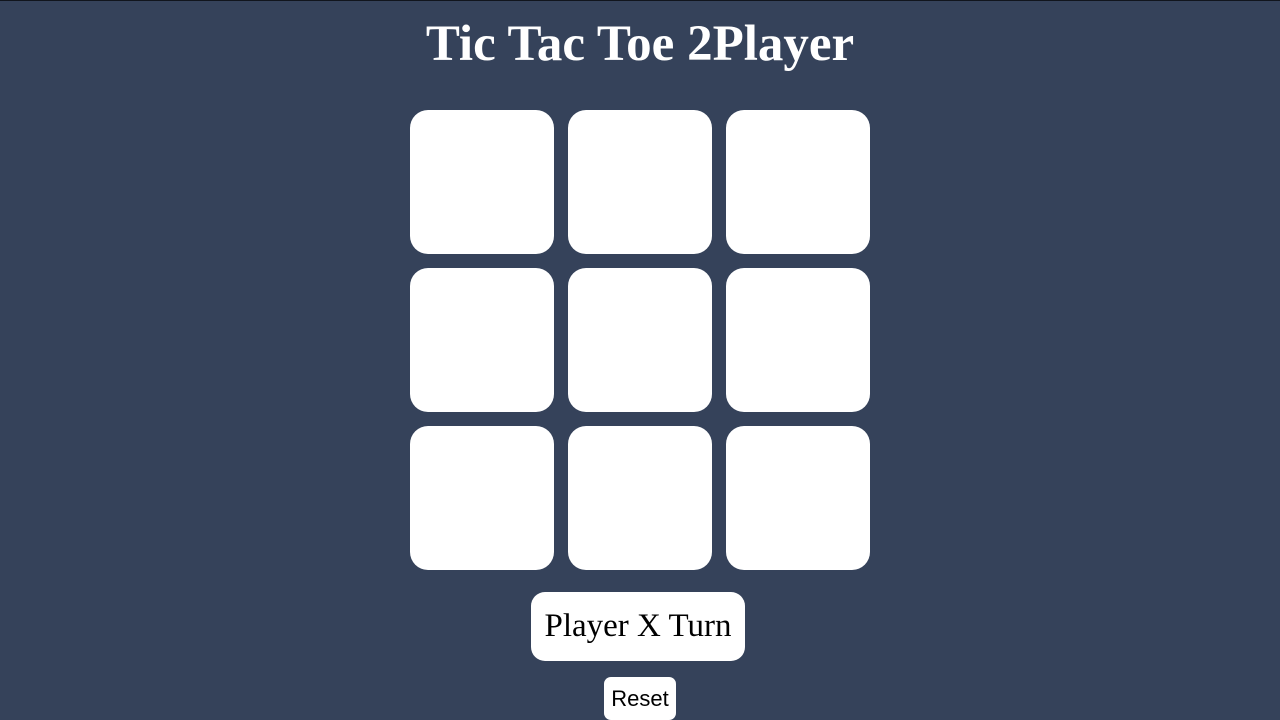 This screenshot has width=1280, height=720. Describe the element at coordinates (640, 698) in the screenshot. I see `reset-button: Reset` at that location.